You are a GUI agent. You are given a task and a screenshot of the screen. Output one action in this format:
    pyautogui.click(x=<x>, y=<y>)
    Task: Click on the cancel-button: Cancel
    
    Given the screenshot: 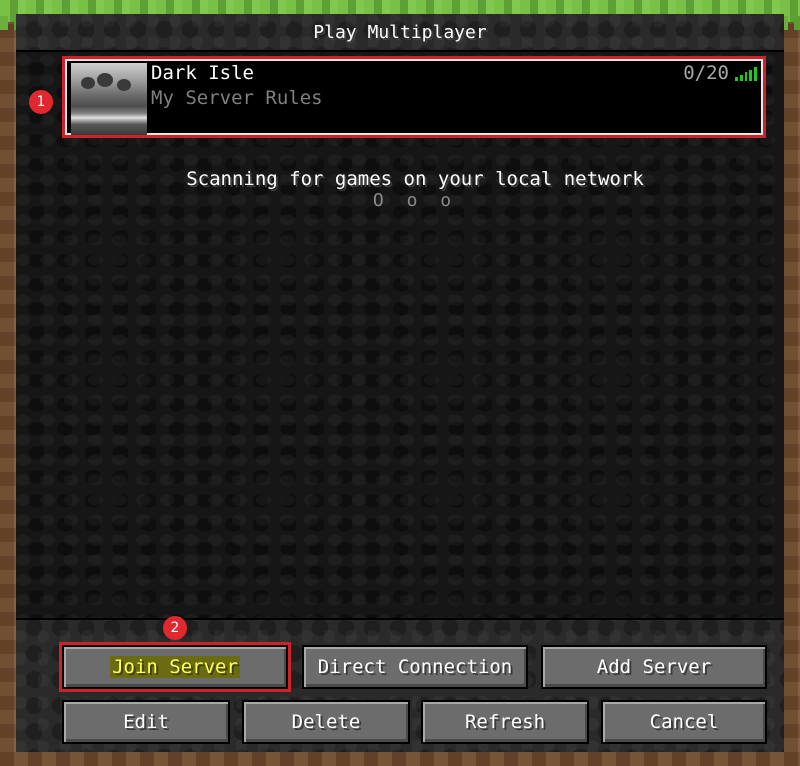 What is the action you would take?
    pyautogui.click(x=684, y=722)
    